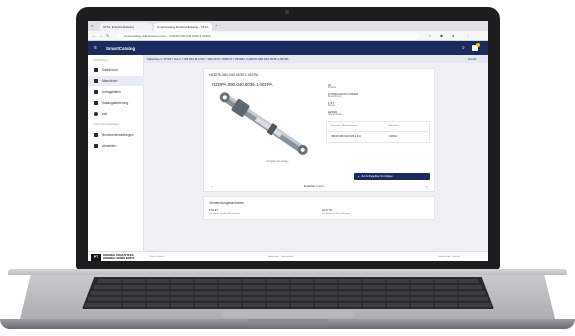 This screenshot has height=336, width=575. Describe the element at coordinates (332, 87) in the screenshot. I see `field-label: Position` at that location.